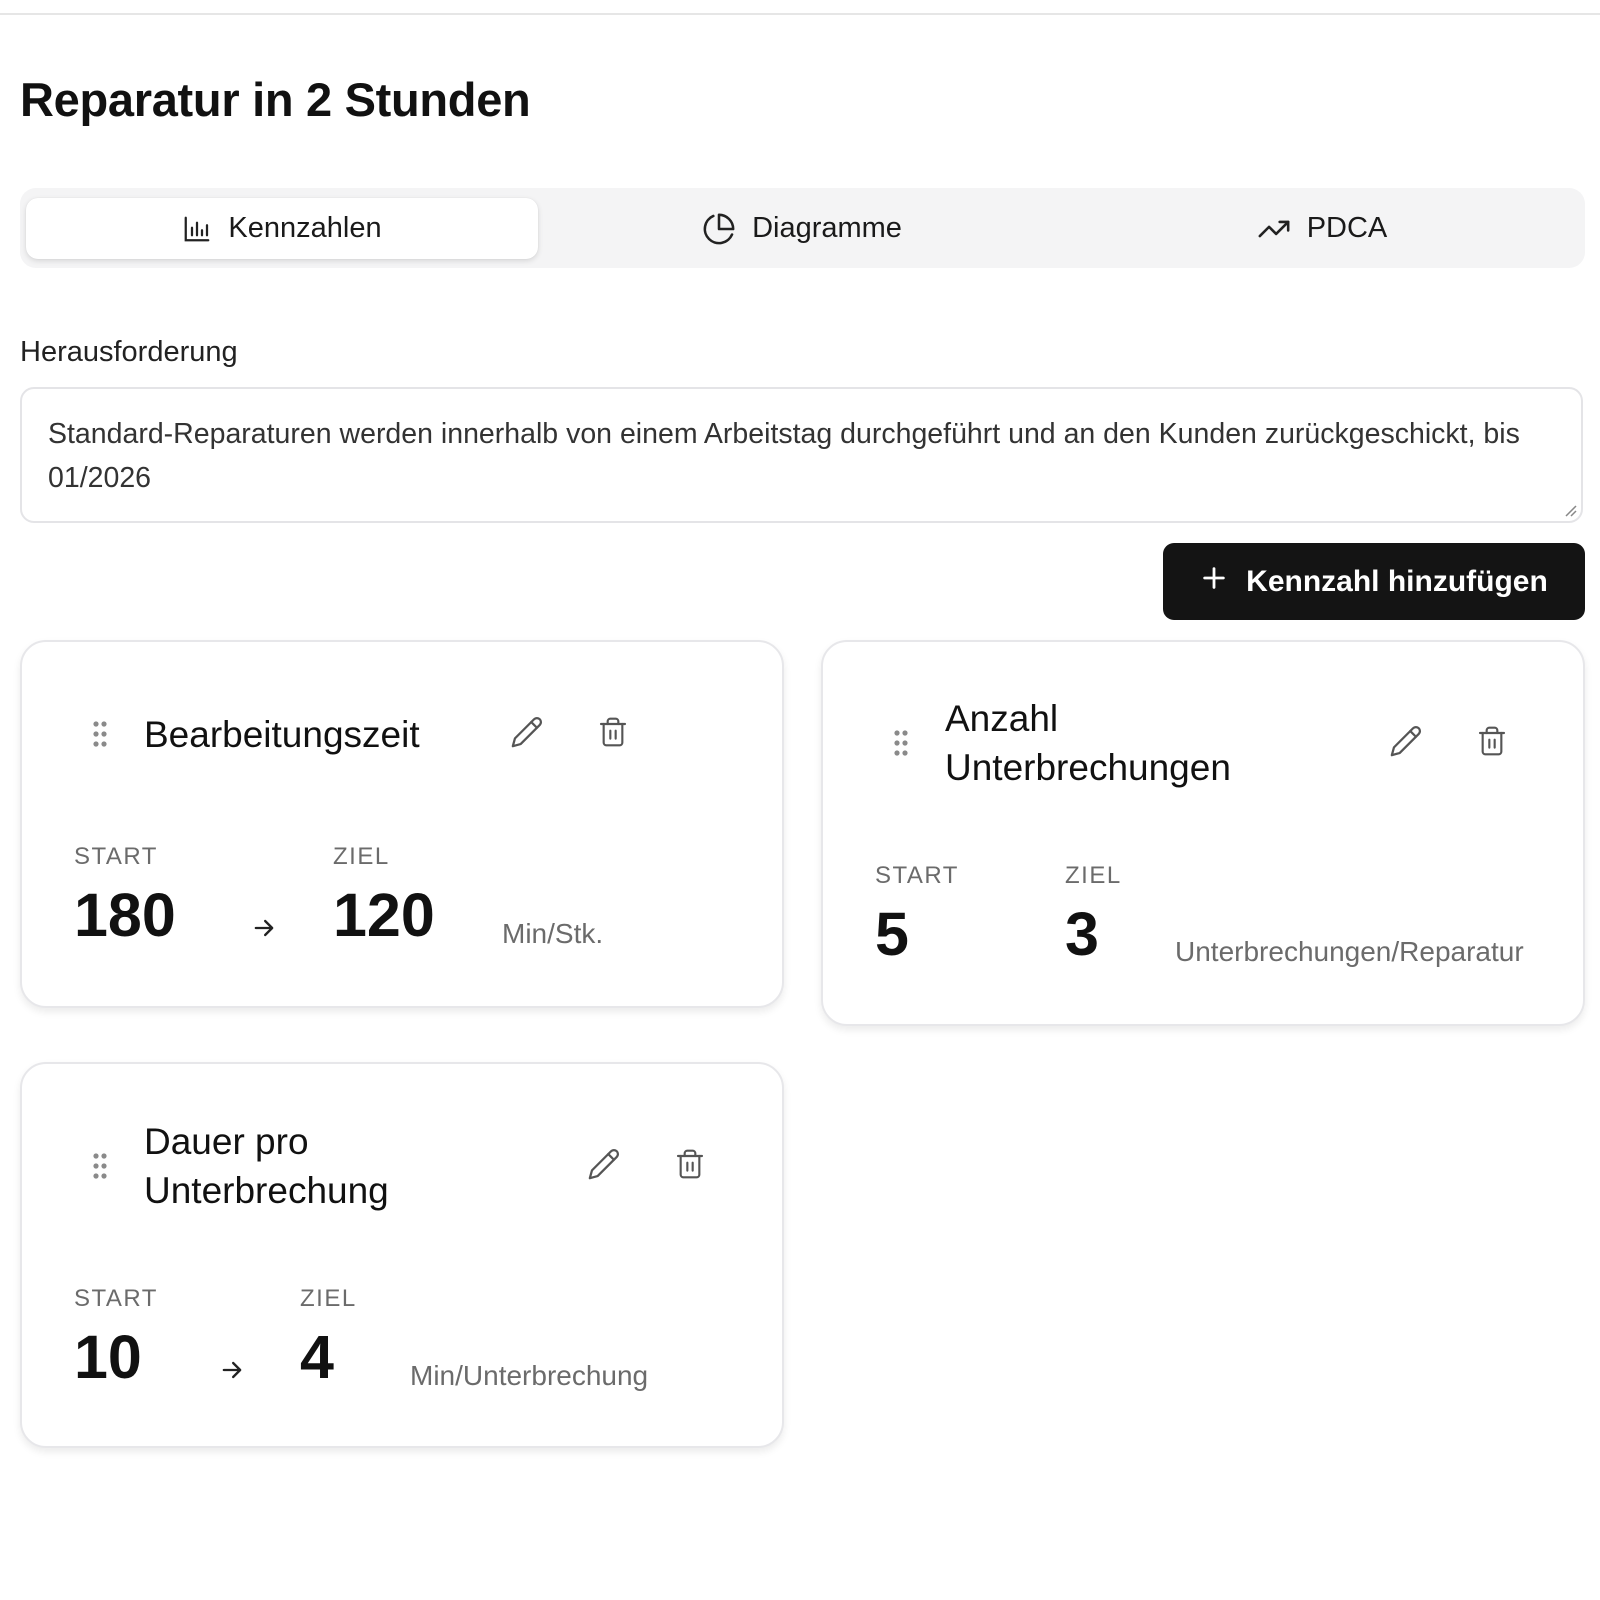  I want to click on tab-label: Kennzahlen, so click(305, 228).